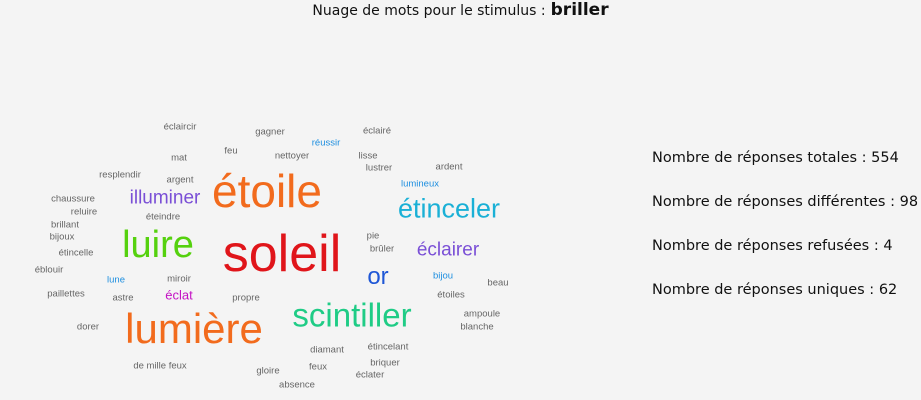  I want to click on cloud-word: bijoux, so click(62, 237).